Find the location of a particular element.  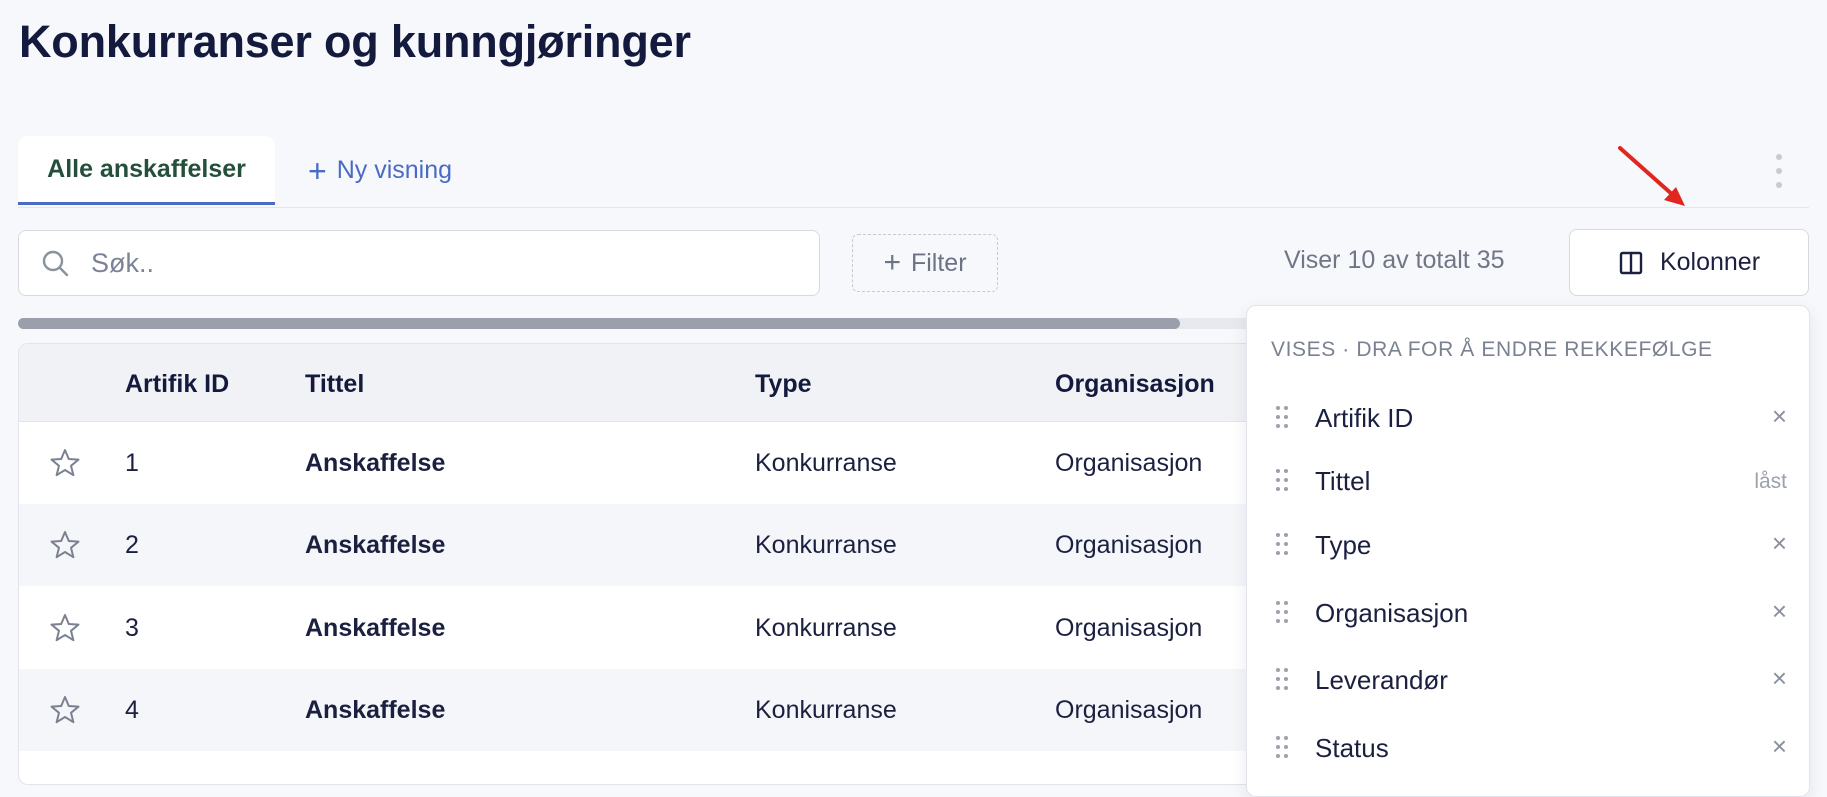

column-item-status: Status × is located at coordinates (1528, 748).